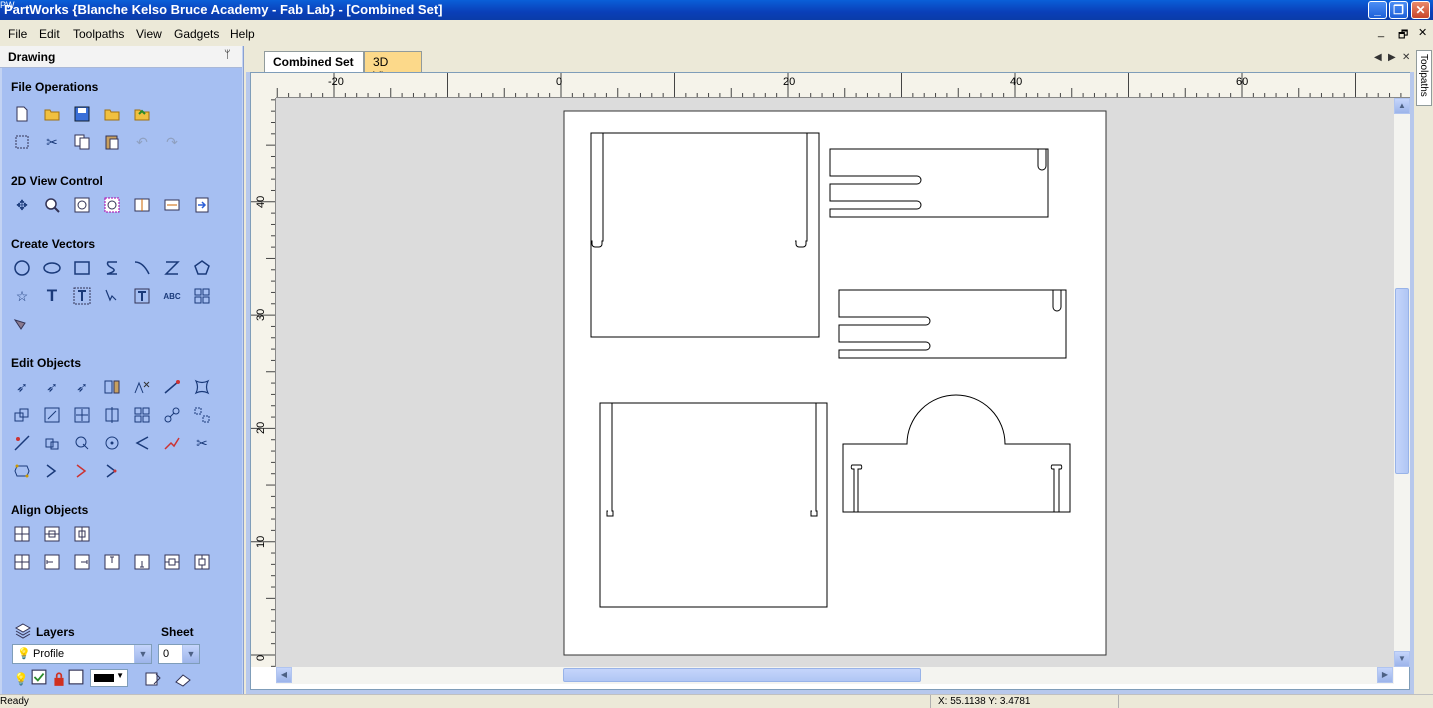 This screenshot has height=708, width=1433. What do you see at coordinates (172, 415) in the screenshot?
I see `weld-icon` at bounding box center [172, 415].